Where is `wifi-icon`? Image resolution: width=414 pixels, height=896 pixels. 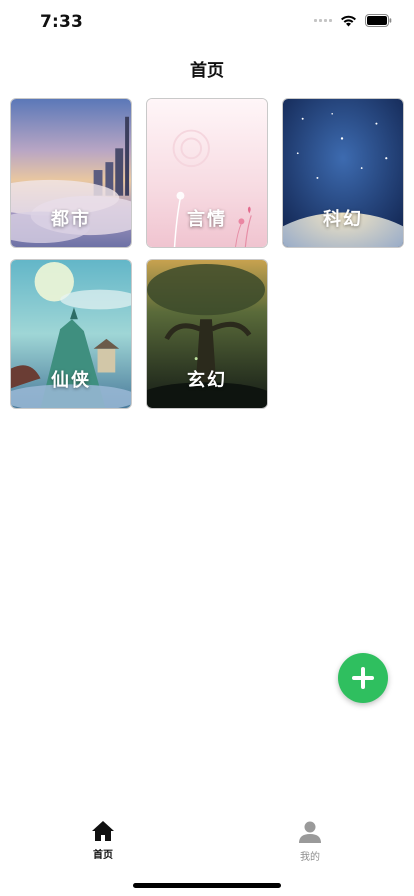
wifi-icon is located at coordinates (348, 21).